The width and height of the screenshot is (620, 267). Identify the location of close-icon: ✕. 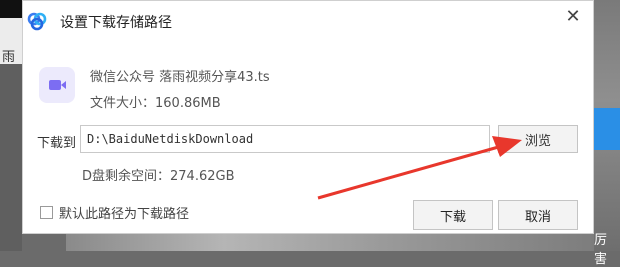
(573, 17).